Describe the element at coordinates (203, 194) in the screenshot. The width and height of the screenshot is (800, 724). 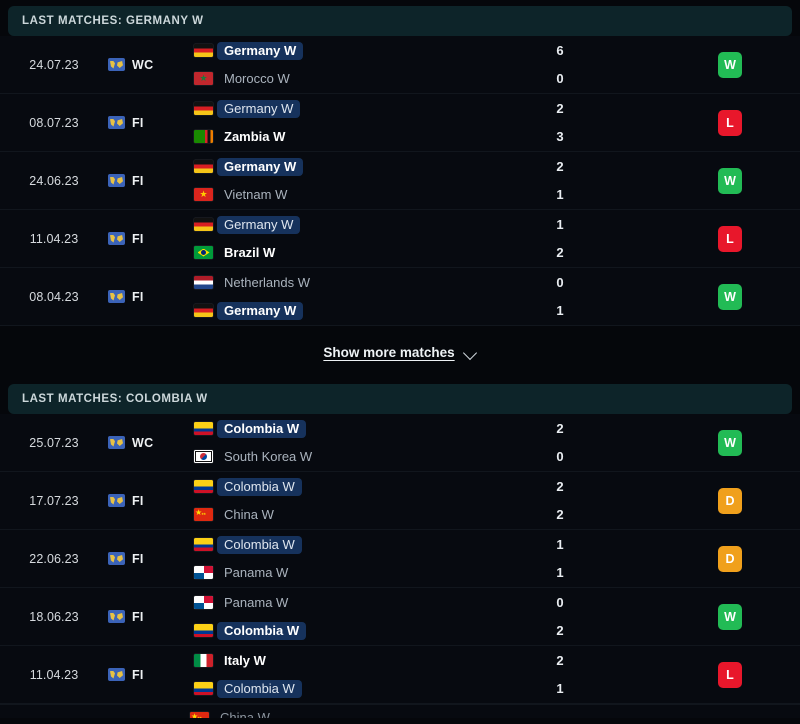
I see `flag-icon-vietnam` at that location.